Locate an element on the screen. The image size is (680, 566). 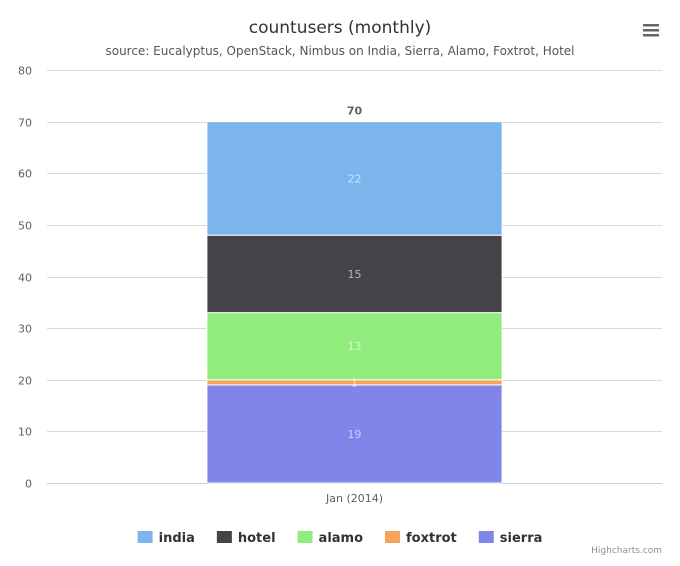
chart-title: countusers (monthly) is located at coordinates (340, 28).